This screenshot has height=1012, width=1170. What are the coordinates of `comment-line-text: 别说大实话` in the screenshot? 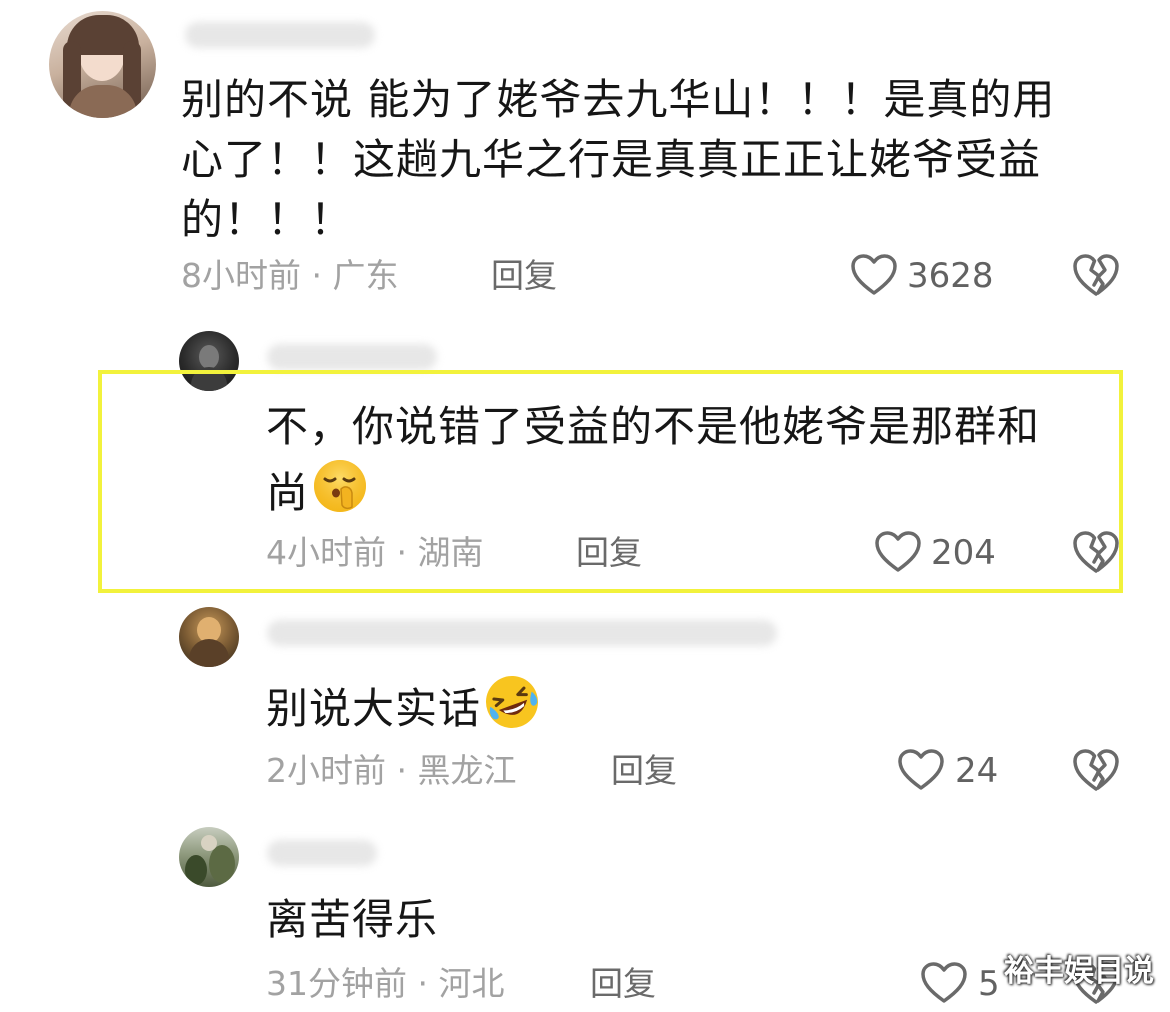 It's located at (374, 708).